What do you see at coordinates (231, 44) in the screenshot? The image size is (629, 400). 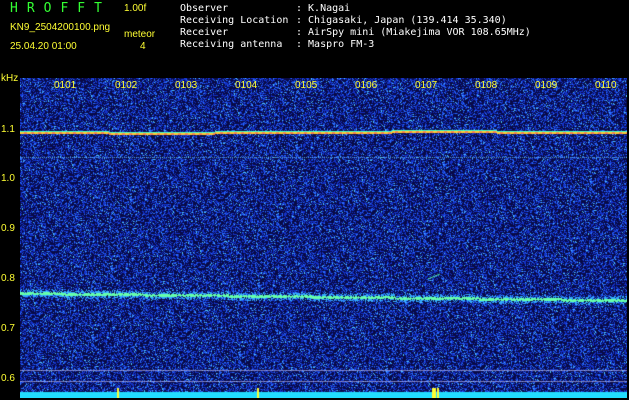 I see `info-key: Receiving antenna` at bounding box center [231, 44].